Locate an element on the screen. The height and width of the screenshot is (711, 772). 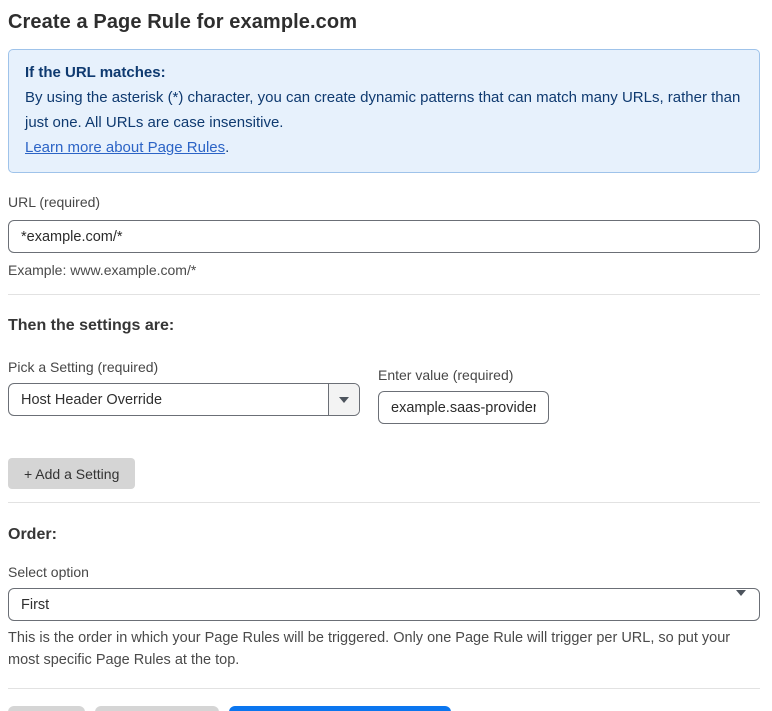
pick-setting-label: Pick a Setting (required) is located at coordinates (83, 367).